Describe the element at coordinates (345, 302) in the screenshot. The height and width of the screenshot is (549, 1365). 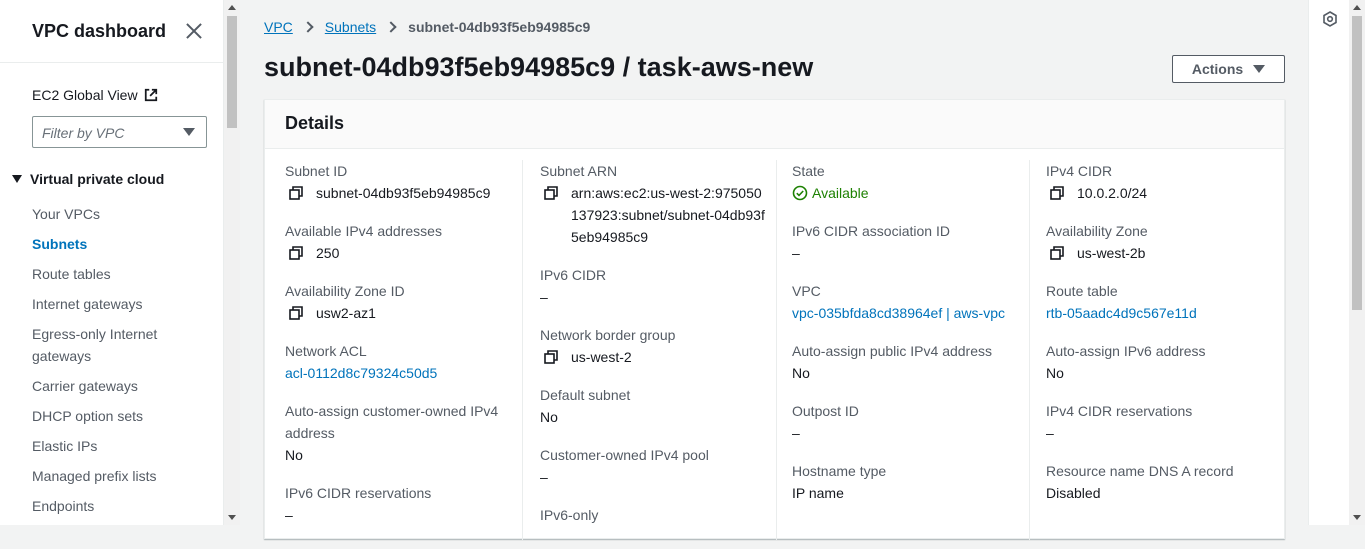
I see `field-az-id: Availability Zone ID usw2-az1` at that location.